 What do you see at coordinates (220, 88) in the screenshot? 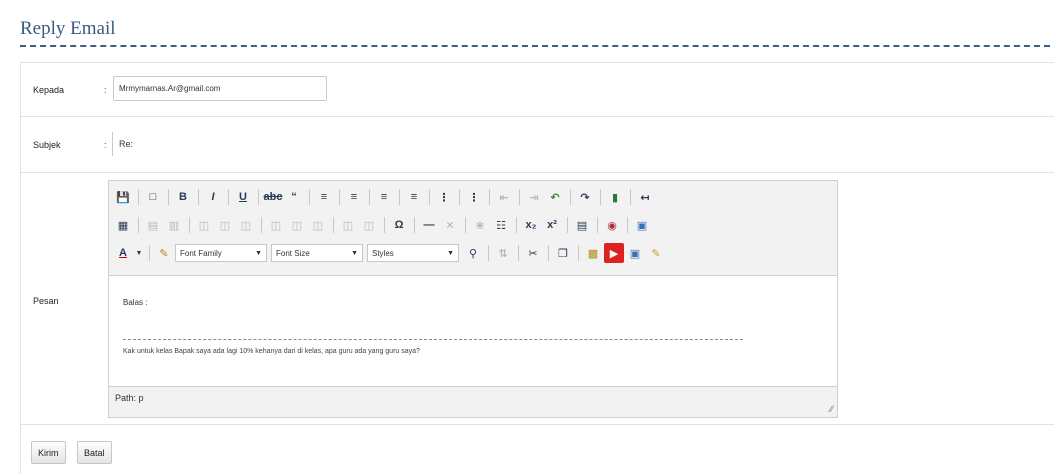
I see `to-field` at bounding box center [220, 88].